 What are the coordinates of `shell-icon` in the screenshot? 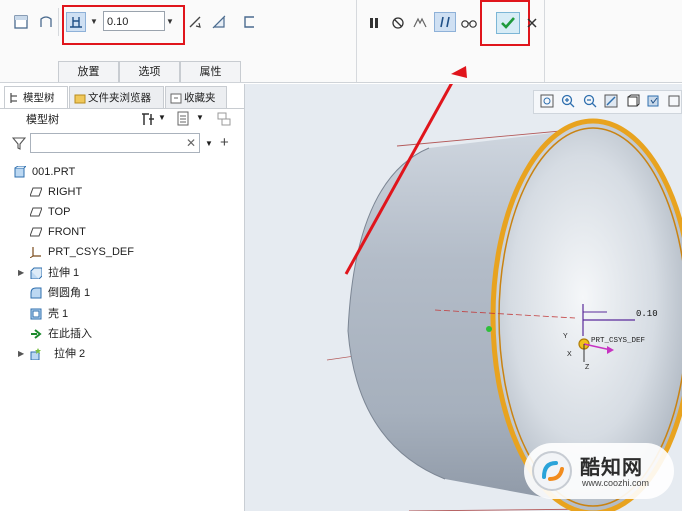 It's located at (36, 314).